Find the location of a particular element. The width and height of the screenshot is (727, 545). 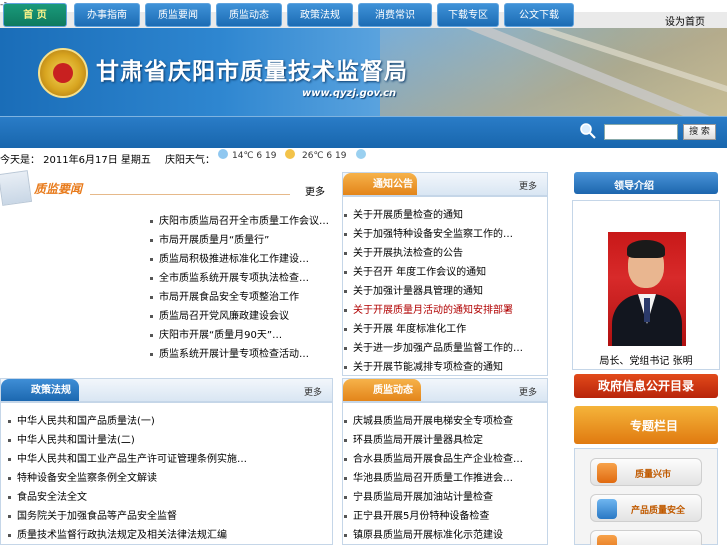

dynamics-title: 质监动态 is located at coordinates (393, 390).